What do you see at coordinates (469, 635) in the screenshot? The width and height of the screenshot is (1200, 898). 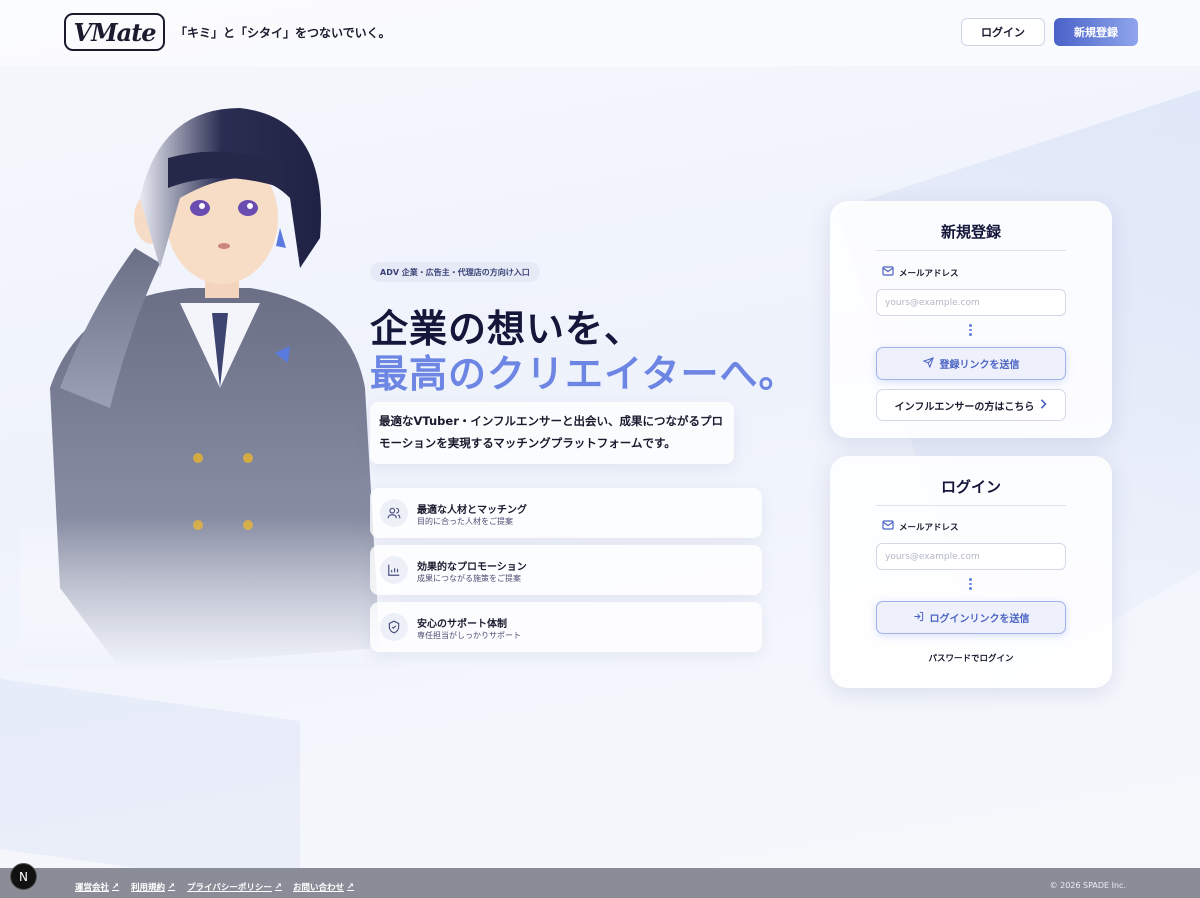 I see `feature-subtitle: 専任担当がしっかりサポート` at bounding box center [469, 635].